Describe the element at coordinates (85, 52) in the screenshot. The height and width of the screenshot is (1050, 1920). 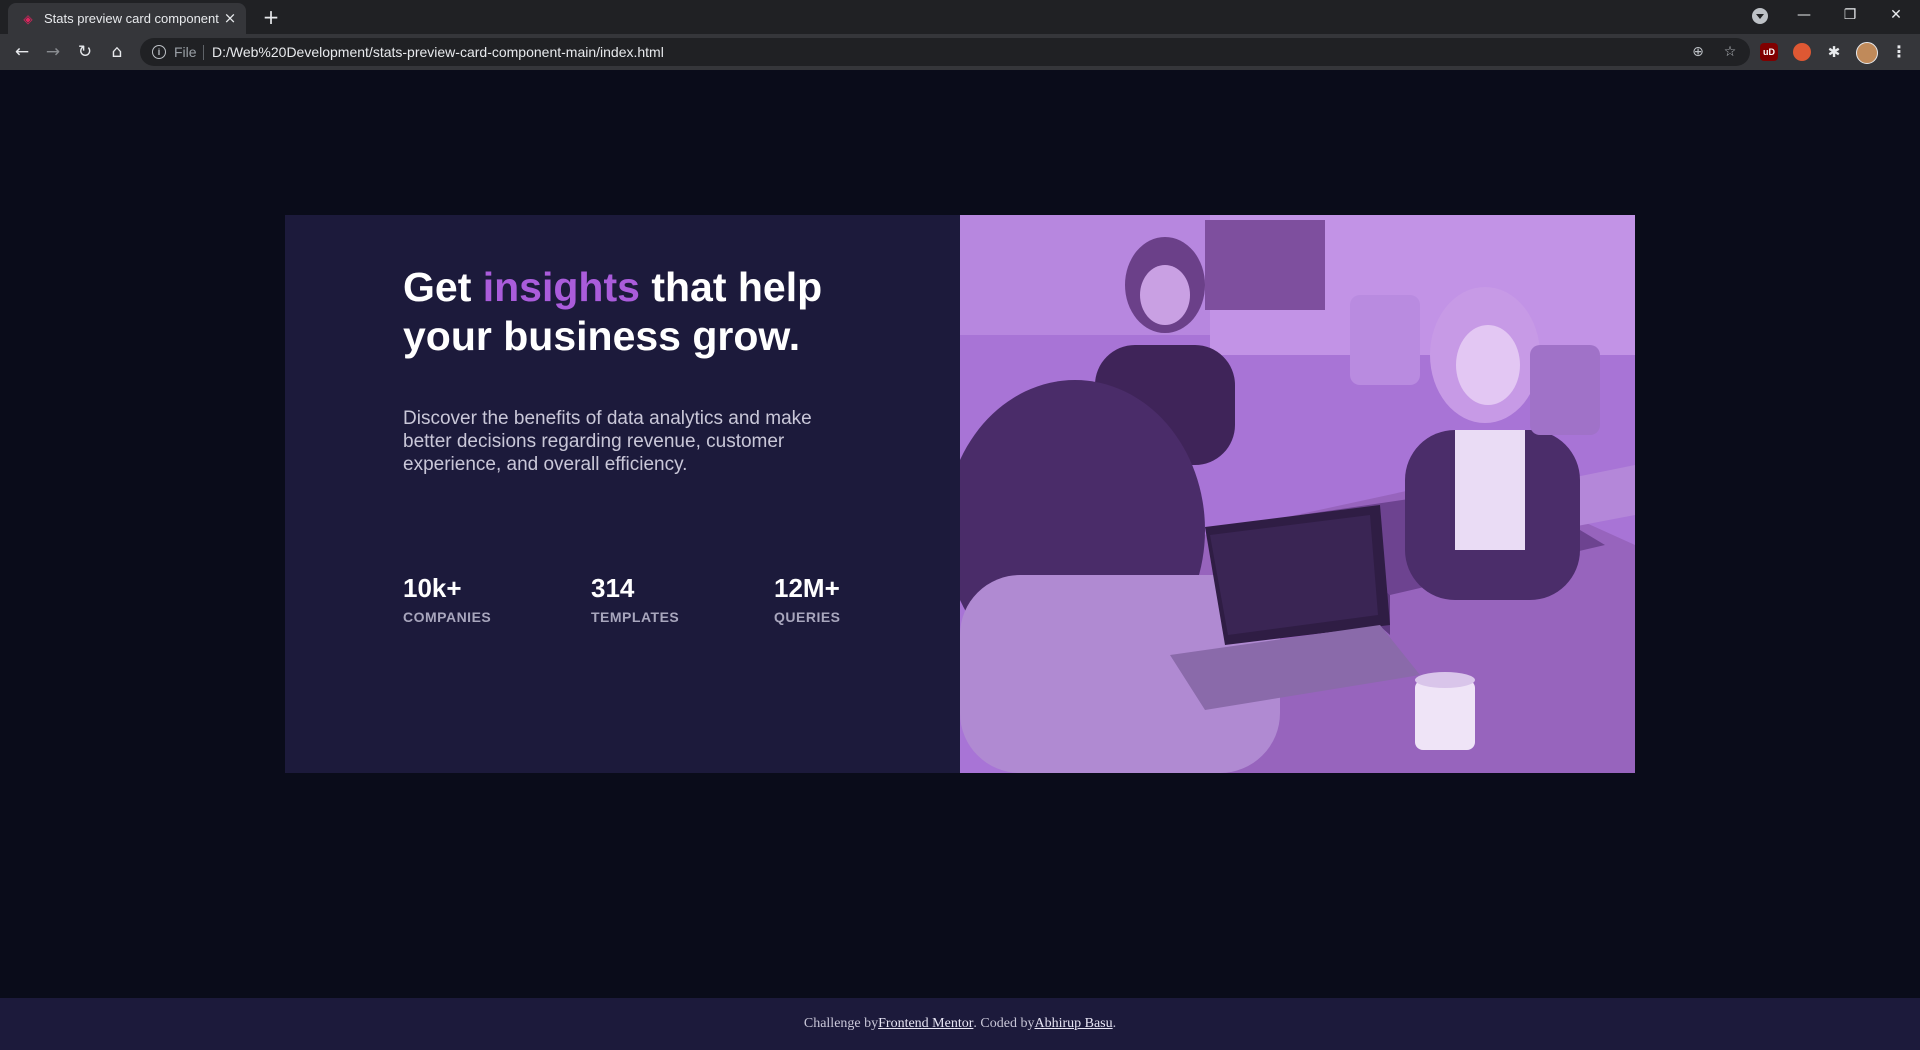
I see `reload-icon: ↻` at that location.